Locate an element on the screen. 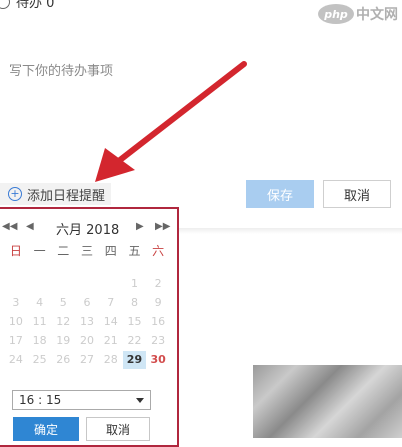  week-row: 3456789 is located at coordinates (87, 303).